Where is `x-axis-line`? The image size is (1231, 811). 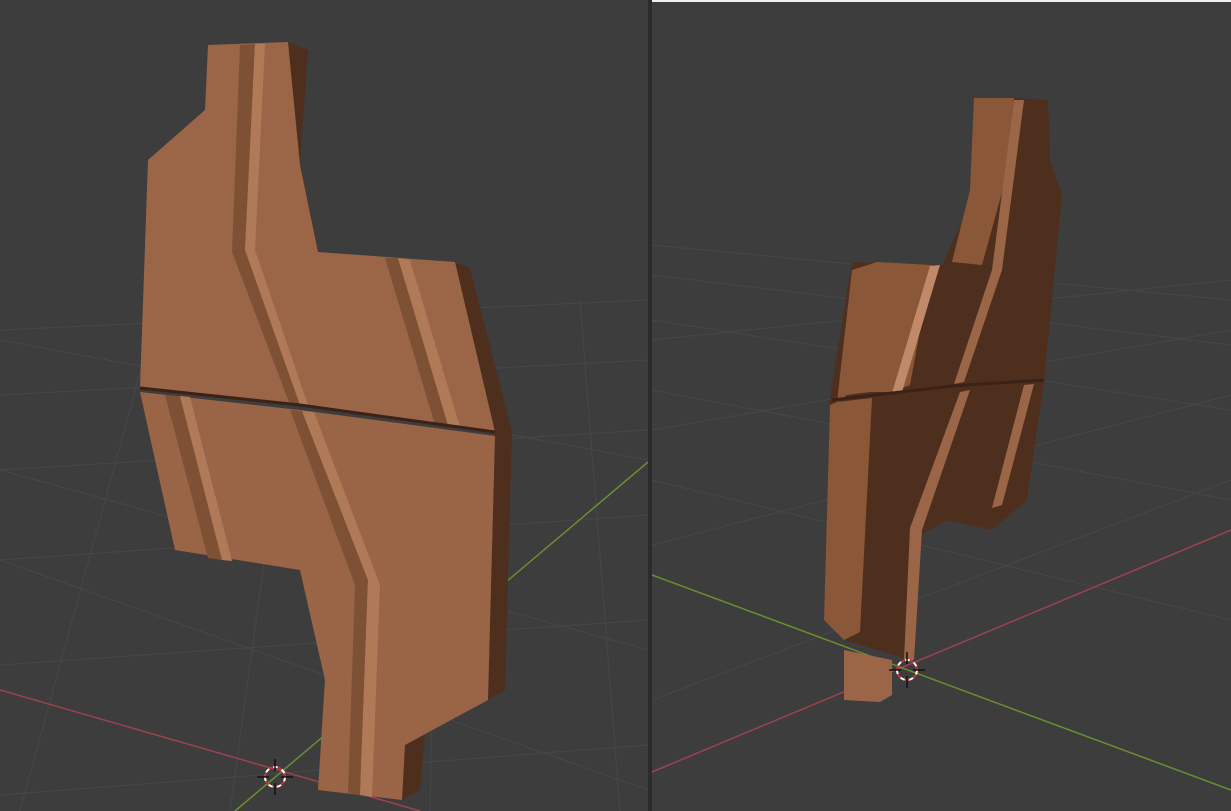 x-axis-line is located at coordinates (941, 651).